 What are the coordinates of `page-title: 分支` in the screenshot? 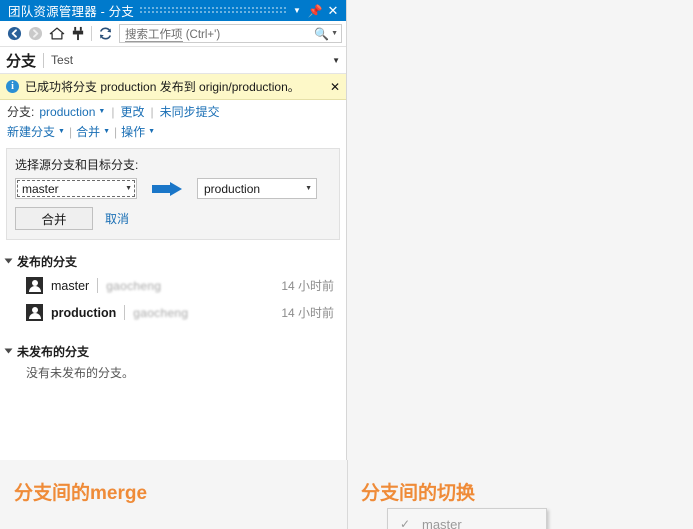 It's located at (21, 61).